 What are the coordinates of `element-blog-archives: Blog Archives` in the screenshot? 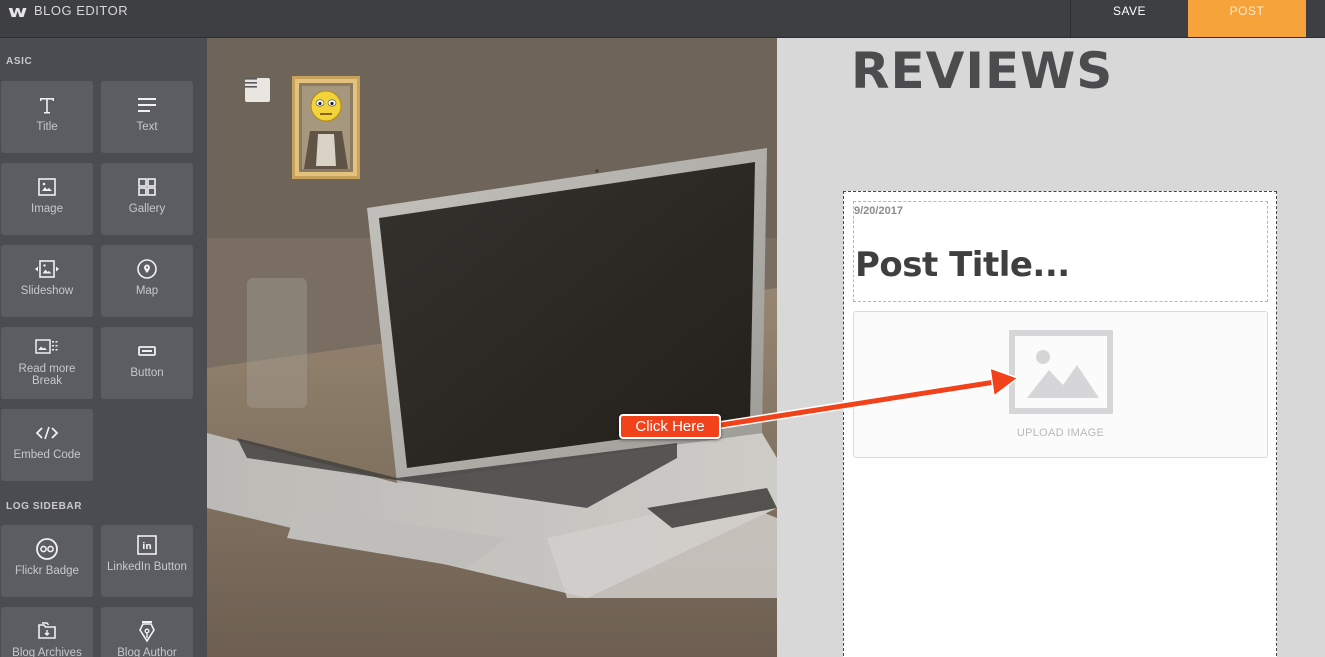 It's located at (47, 632).